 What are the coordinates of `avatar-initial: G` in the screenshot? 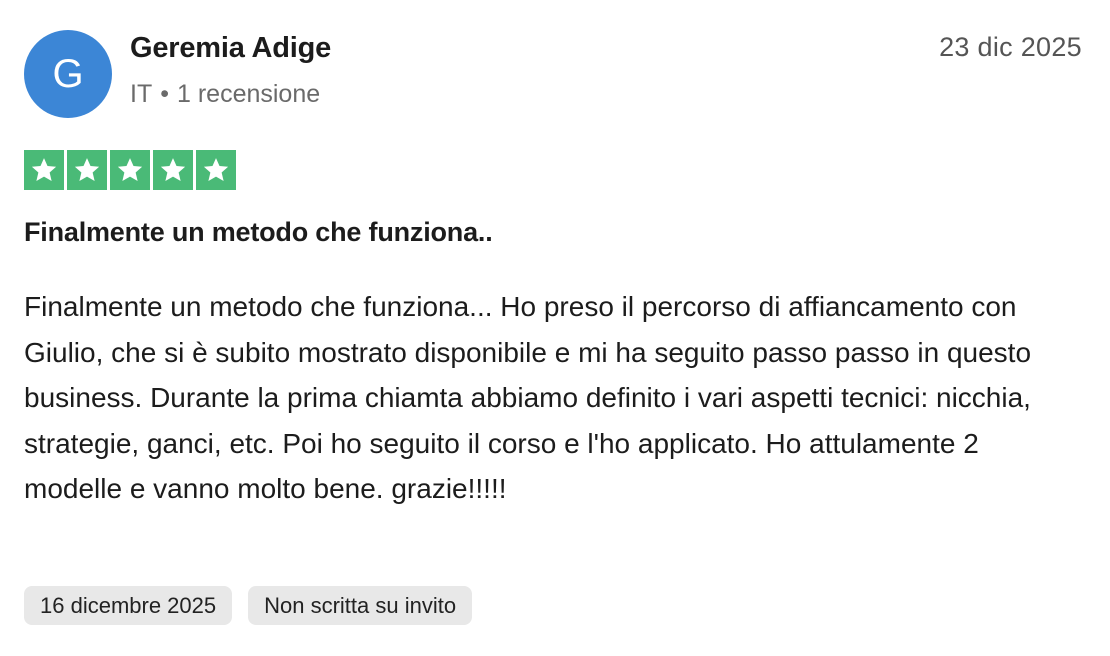 It's located at (68, 73).